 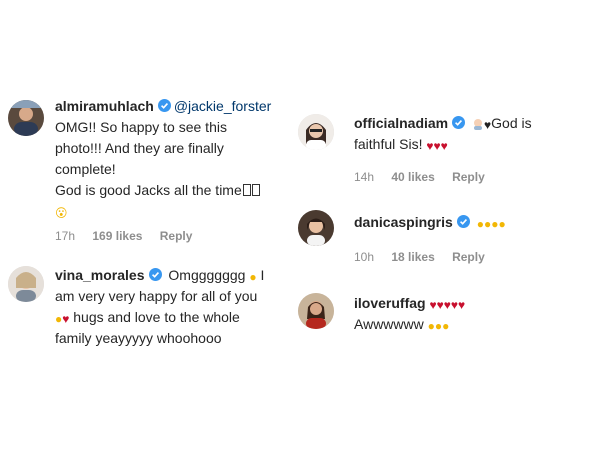 I want to click on comment-text-line: am very very happy for all of you, so click(x=156, y=296).